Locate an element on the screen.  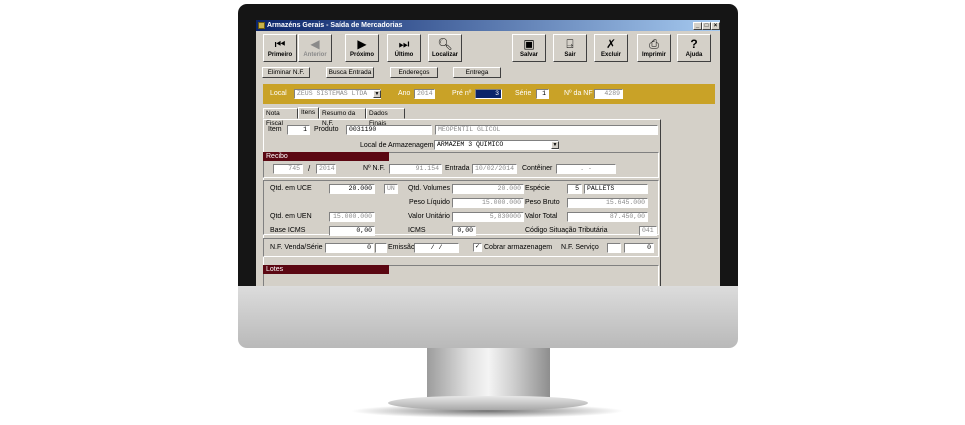
primeiro-button: ⏮ Primeiro is located at coordinates (280, 48).